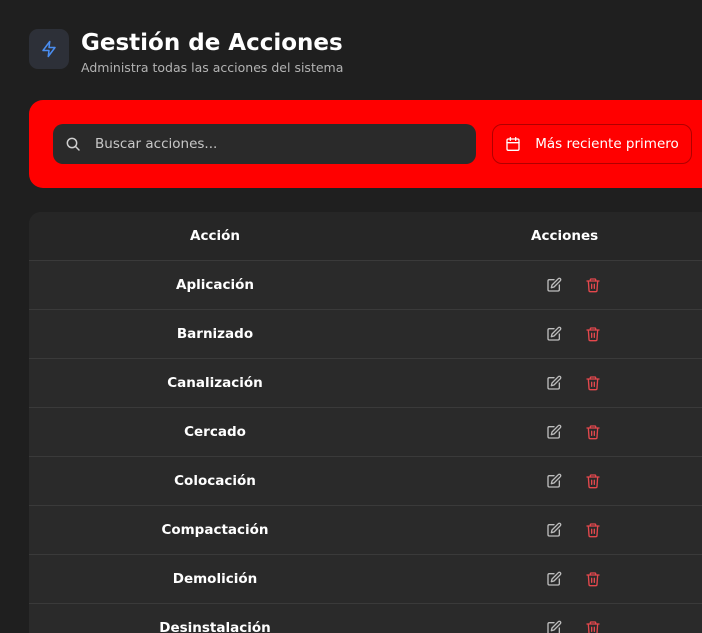  What do you see at coordinates (365, 579) in the screenshot?
I see `table-row: Demolición` at bounding box center [365, 579].